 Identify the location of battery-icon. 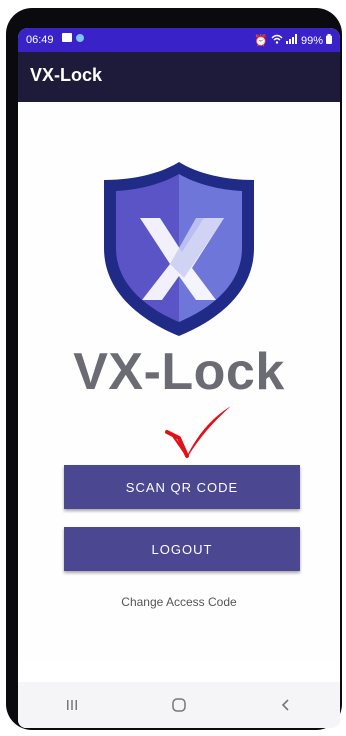
(329, 40).